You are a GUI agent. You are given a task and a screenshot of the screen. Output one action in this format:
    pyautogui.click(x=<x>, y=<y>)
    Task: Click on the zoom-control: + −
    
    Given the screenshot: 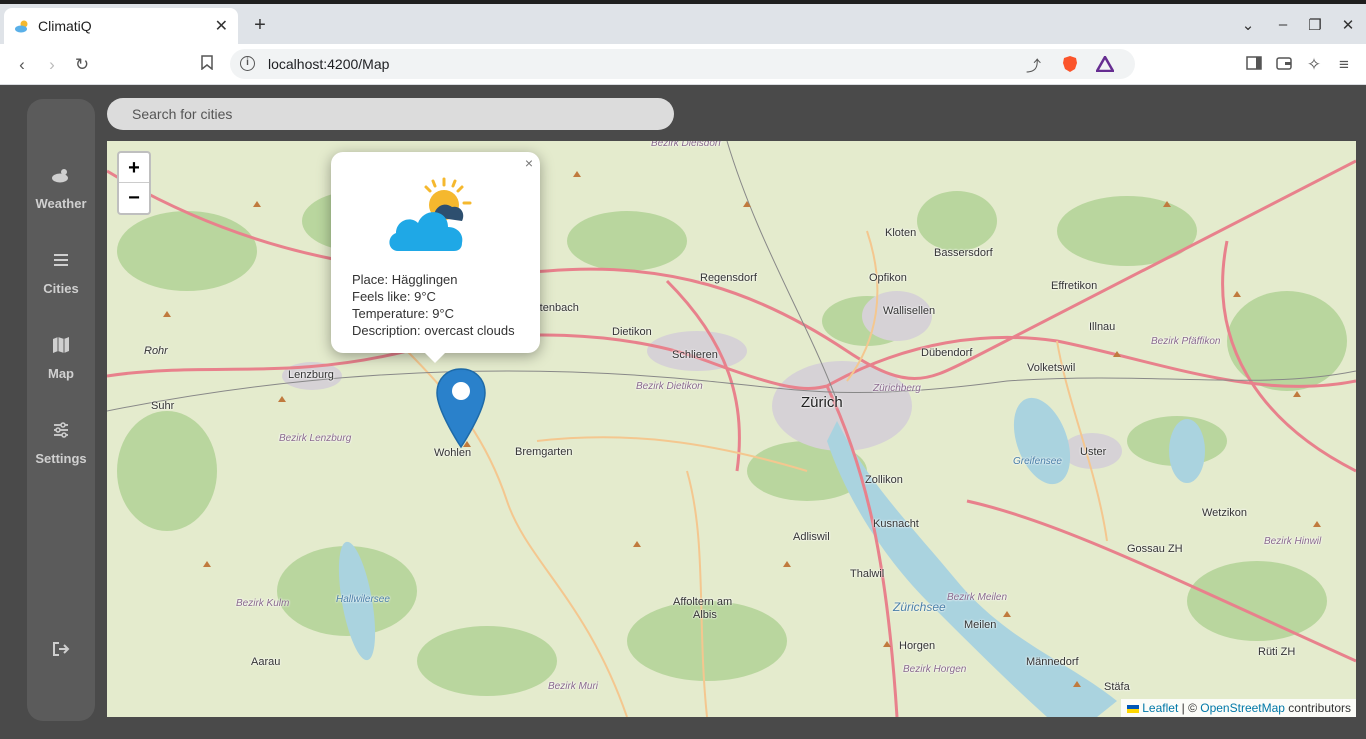 What is the action you would take?
    pyautogui.click(x=134, y=183)
    